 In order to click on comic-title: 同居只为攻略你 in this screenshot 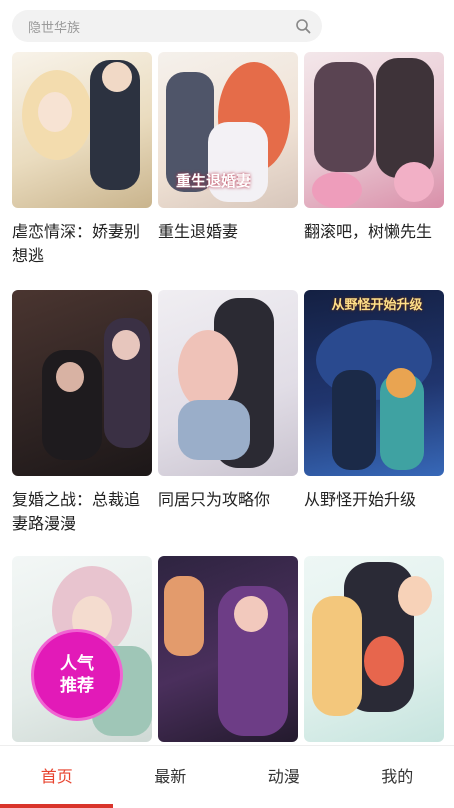, I will do `click(228, 500)`.